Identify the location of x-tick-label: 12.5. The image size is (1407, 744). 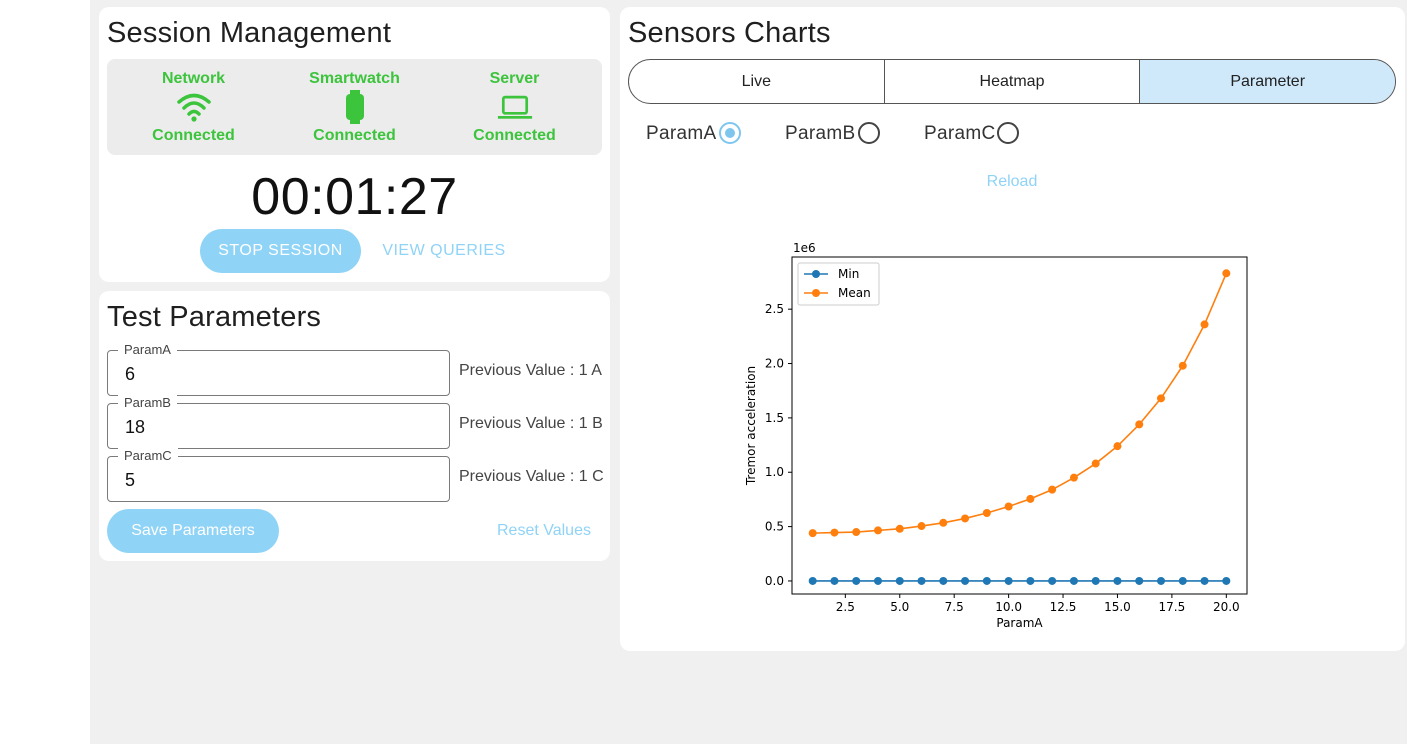
(1063, 607).